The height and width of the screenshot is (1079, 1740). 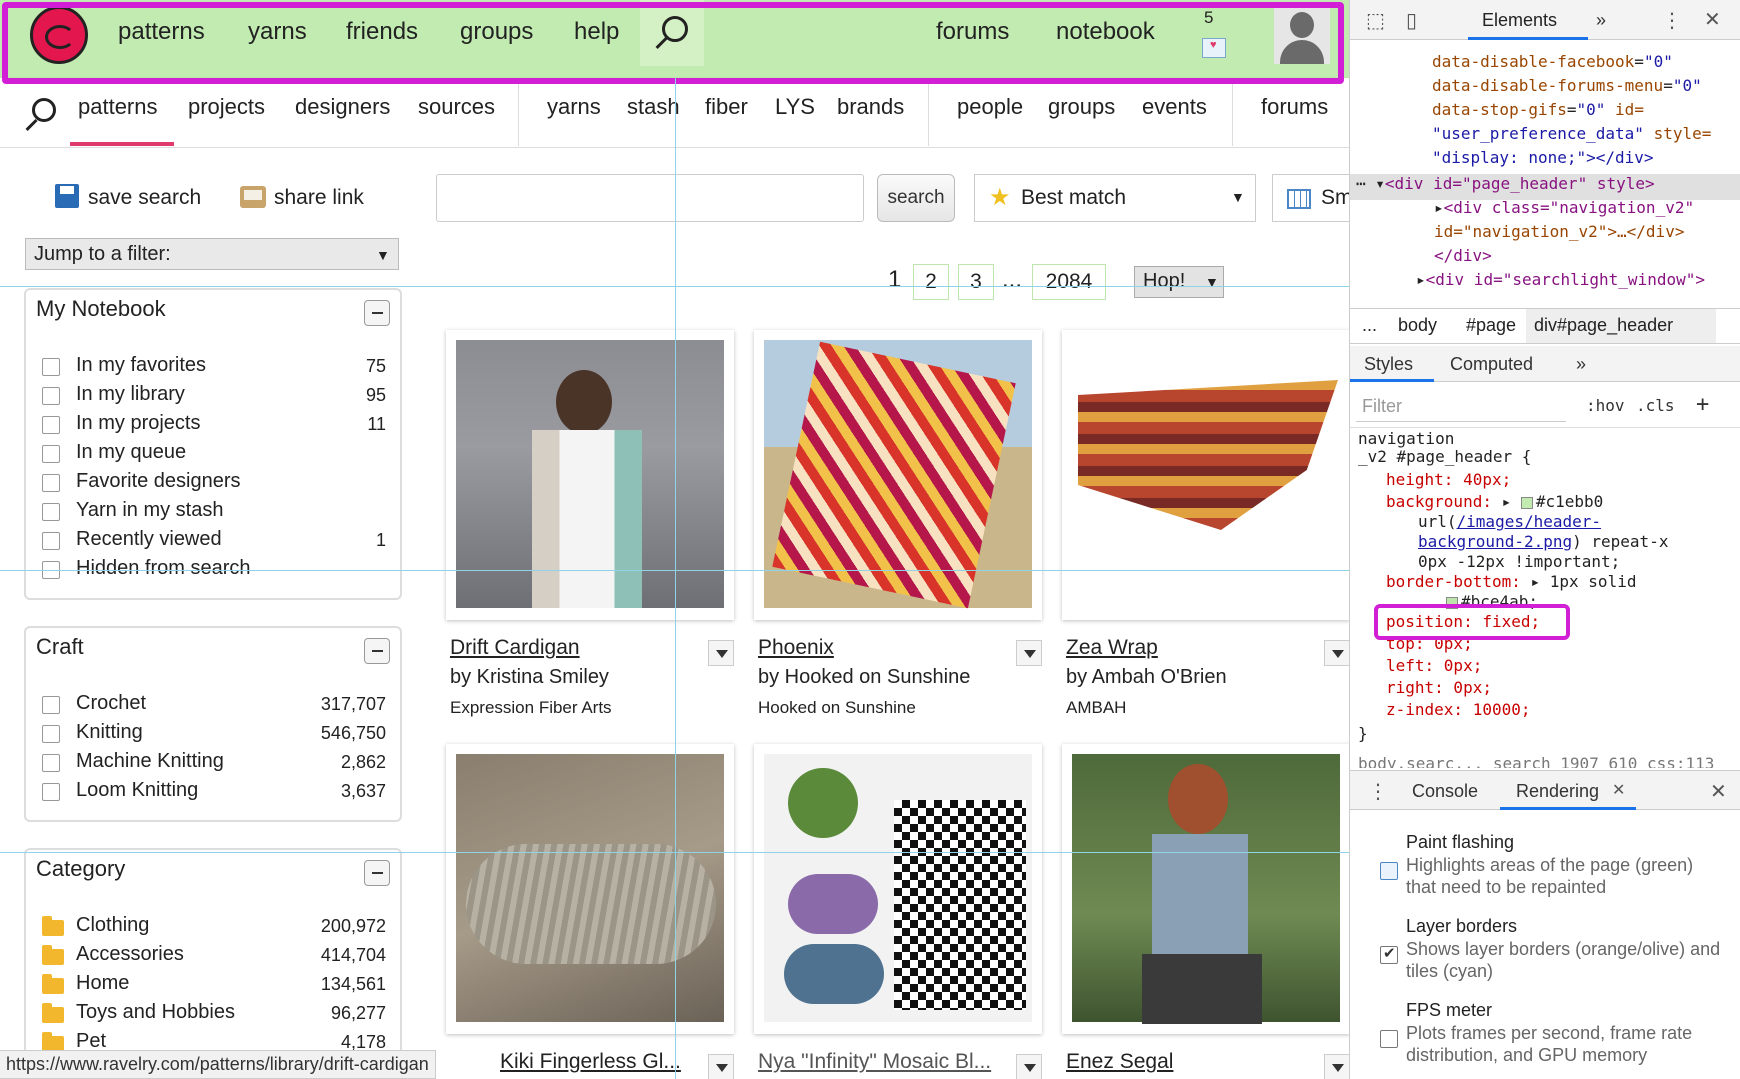 I want to click on filter-row: Crochet 317,707, so click(x=214, y=706).